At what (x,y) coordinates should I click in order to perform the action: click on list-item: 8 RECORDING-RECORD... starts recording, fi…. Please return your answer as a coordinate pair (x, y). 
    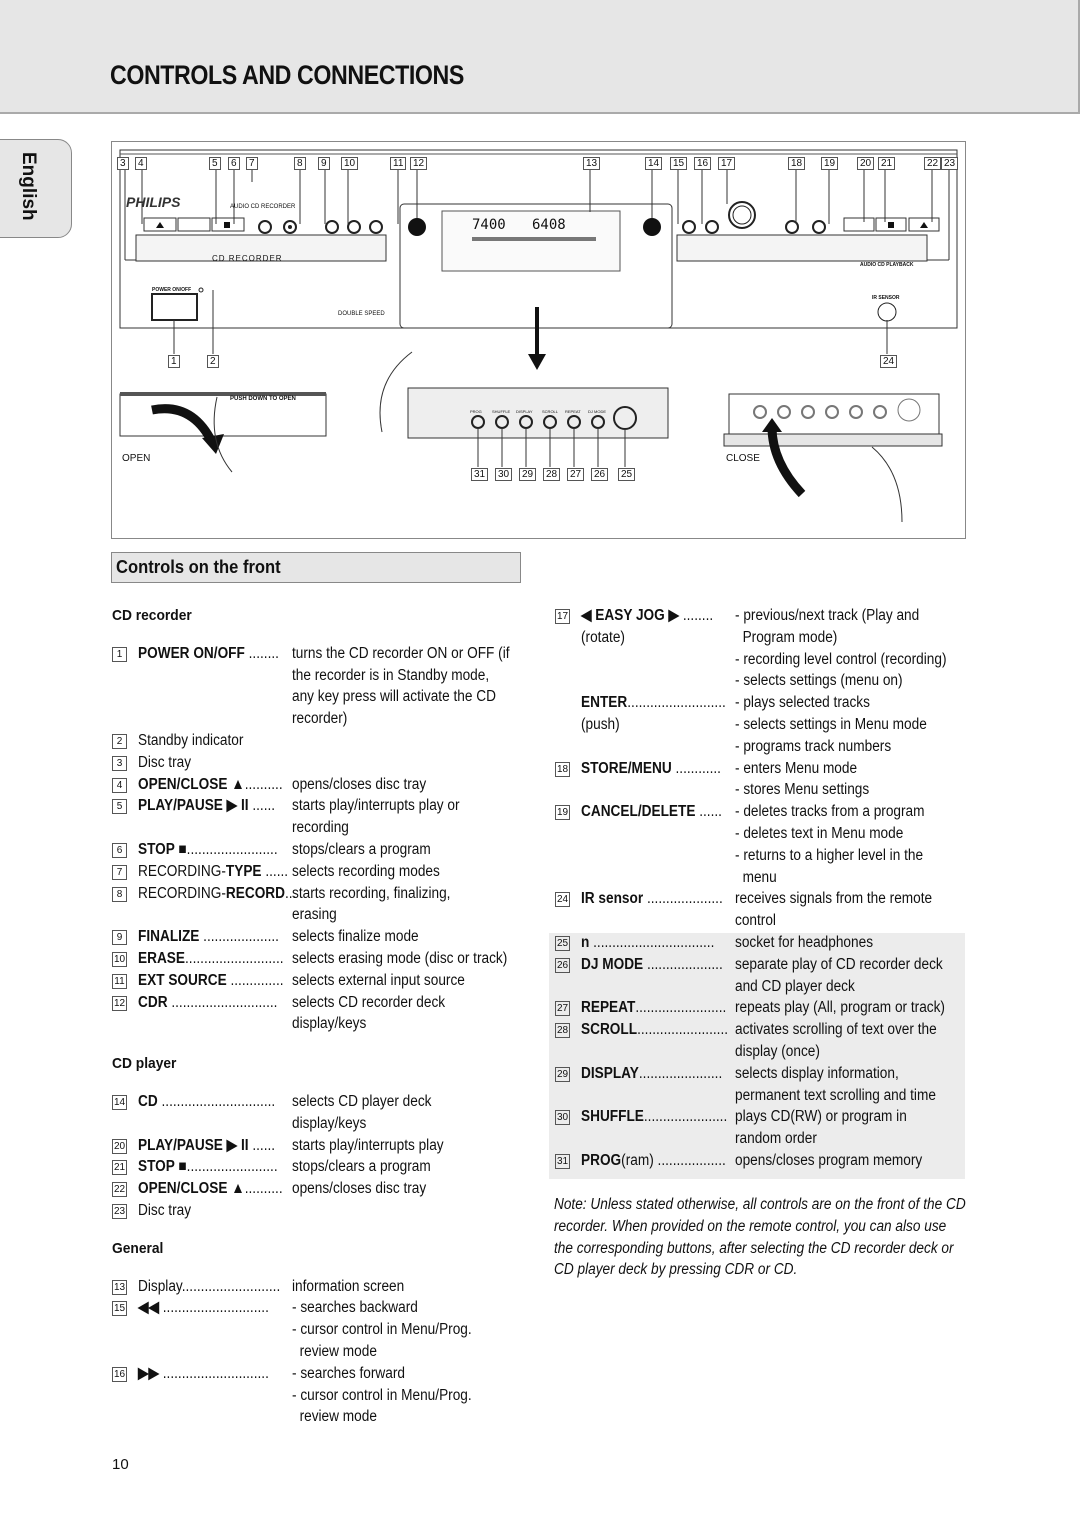
    Looking at the image, I should click on (322, 905).